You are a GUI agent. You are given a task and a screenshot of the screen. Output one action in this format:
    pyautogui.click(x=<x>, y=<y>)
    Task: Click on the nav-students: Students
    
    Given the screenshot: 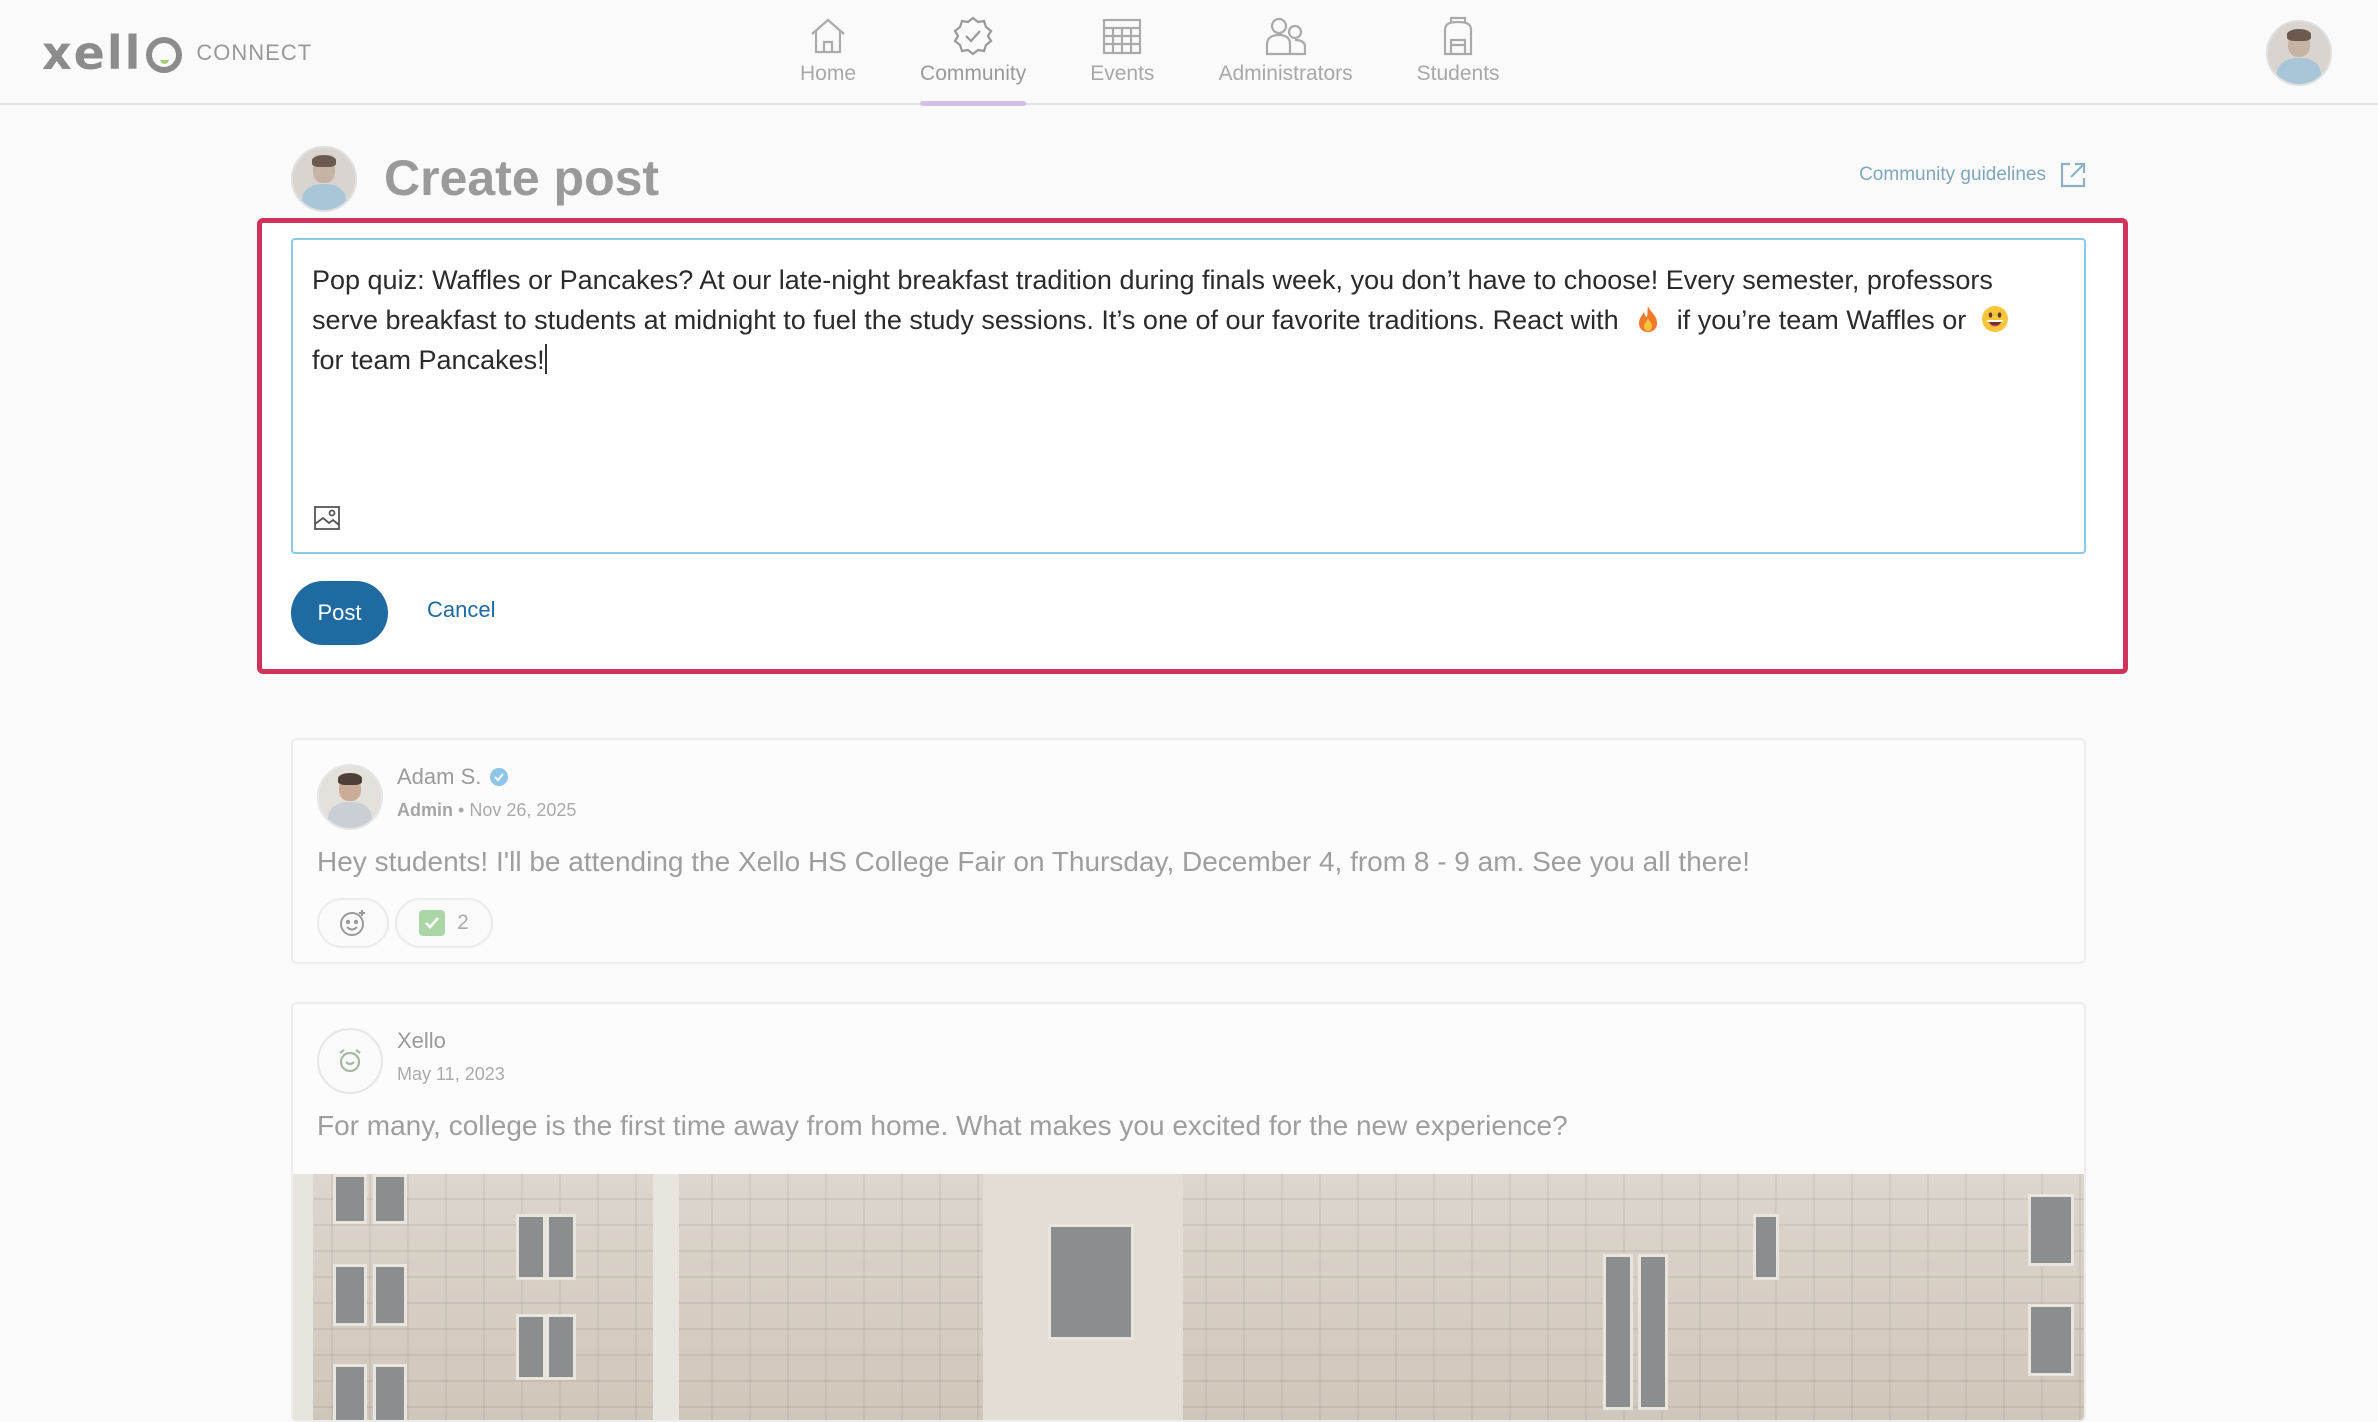 What is the action you would take?
    pyautogui.click(x=1458, y=52)
    